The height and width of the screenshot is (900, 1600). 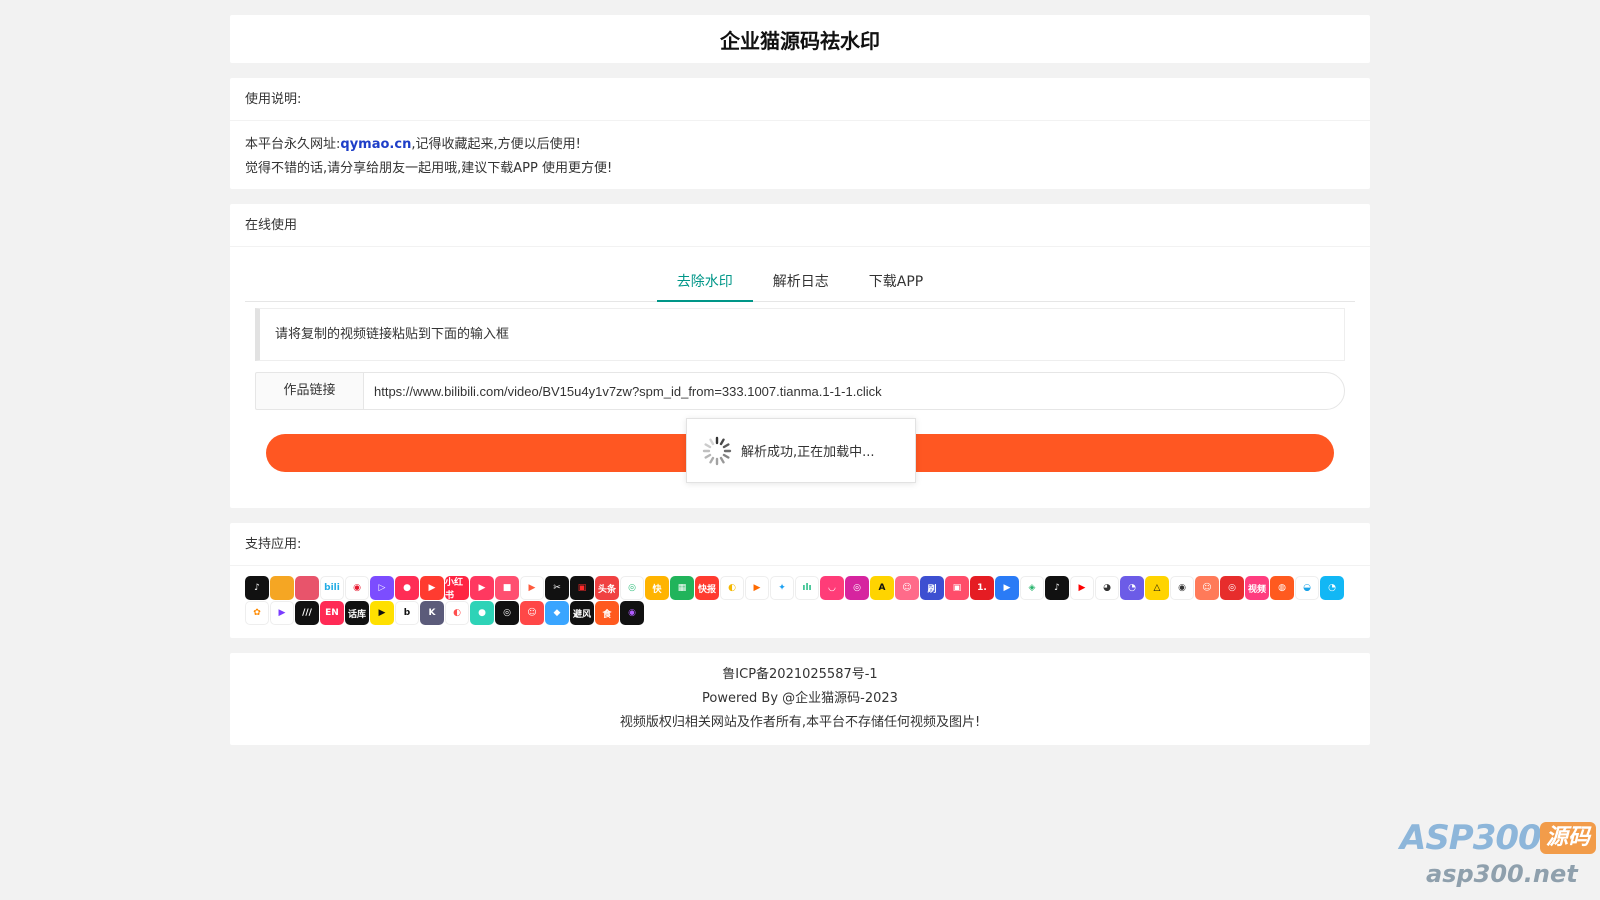 What do you see at coordinates (1132, 588) in the screenshot?
I see `app-icon-36: ◔` at bounding box center [1132, 588].